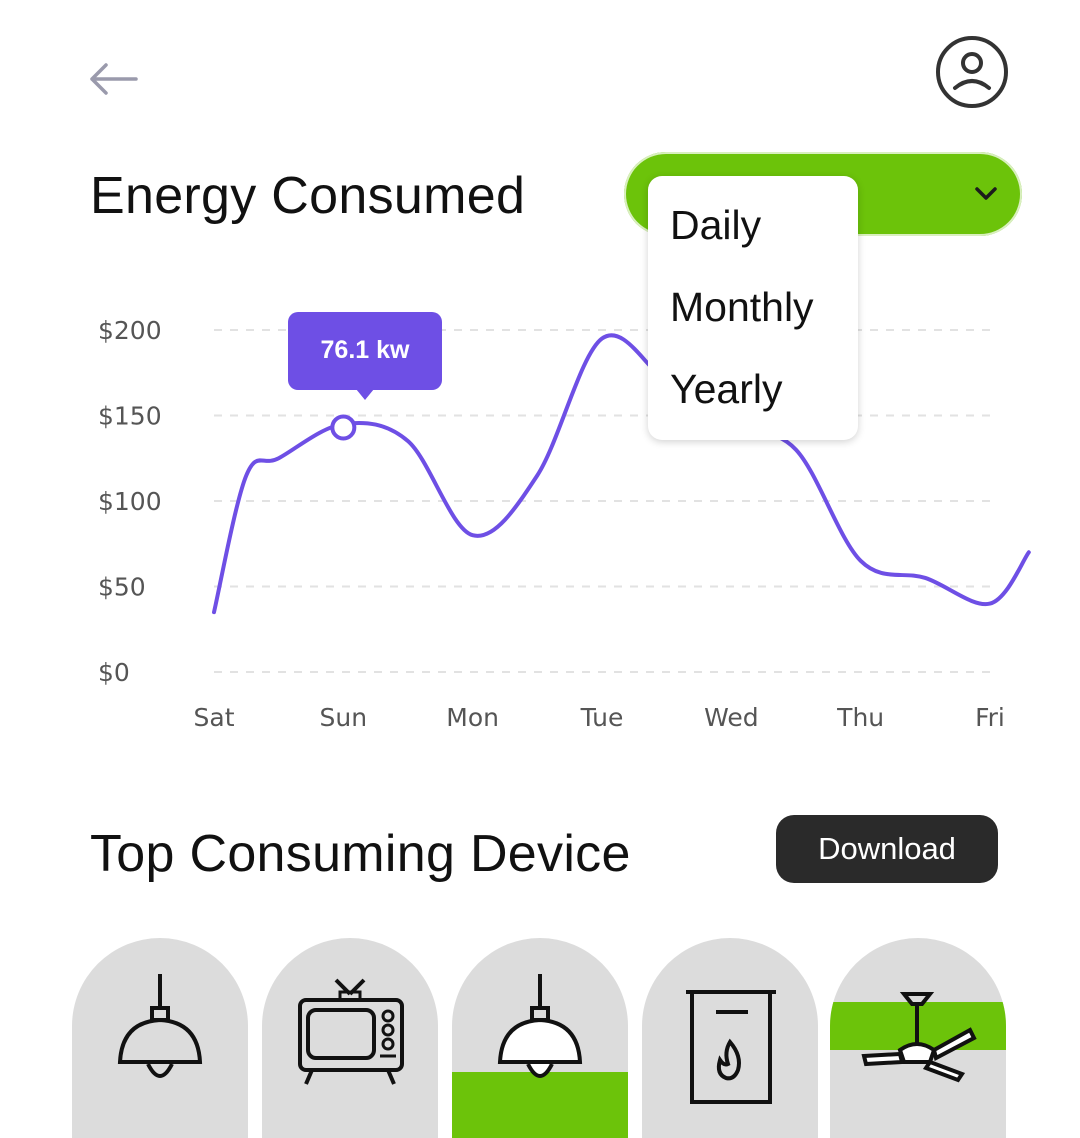 The height and width of the screenshot is (1138, 1080). I want to click on x-tick-label: Sat, so click(214, 717).